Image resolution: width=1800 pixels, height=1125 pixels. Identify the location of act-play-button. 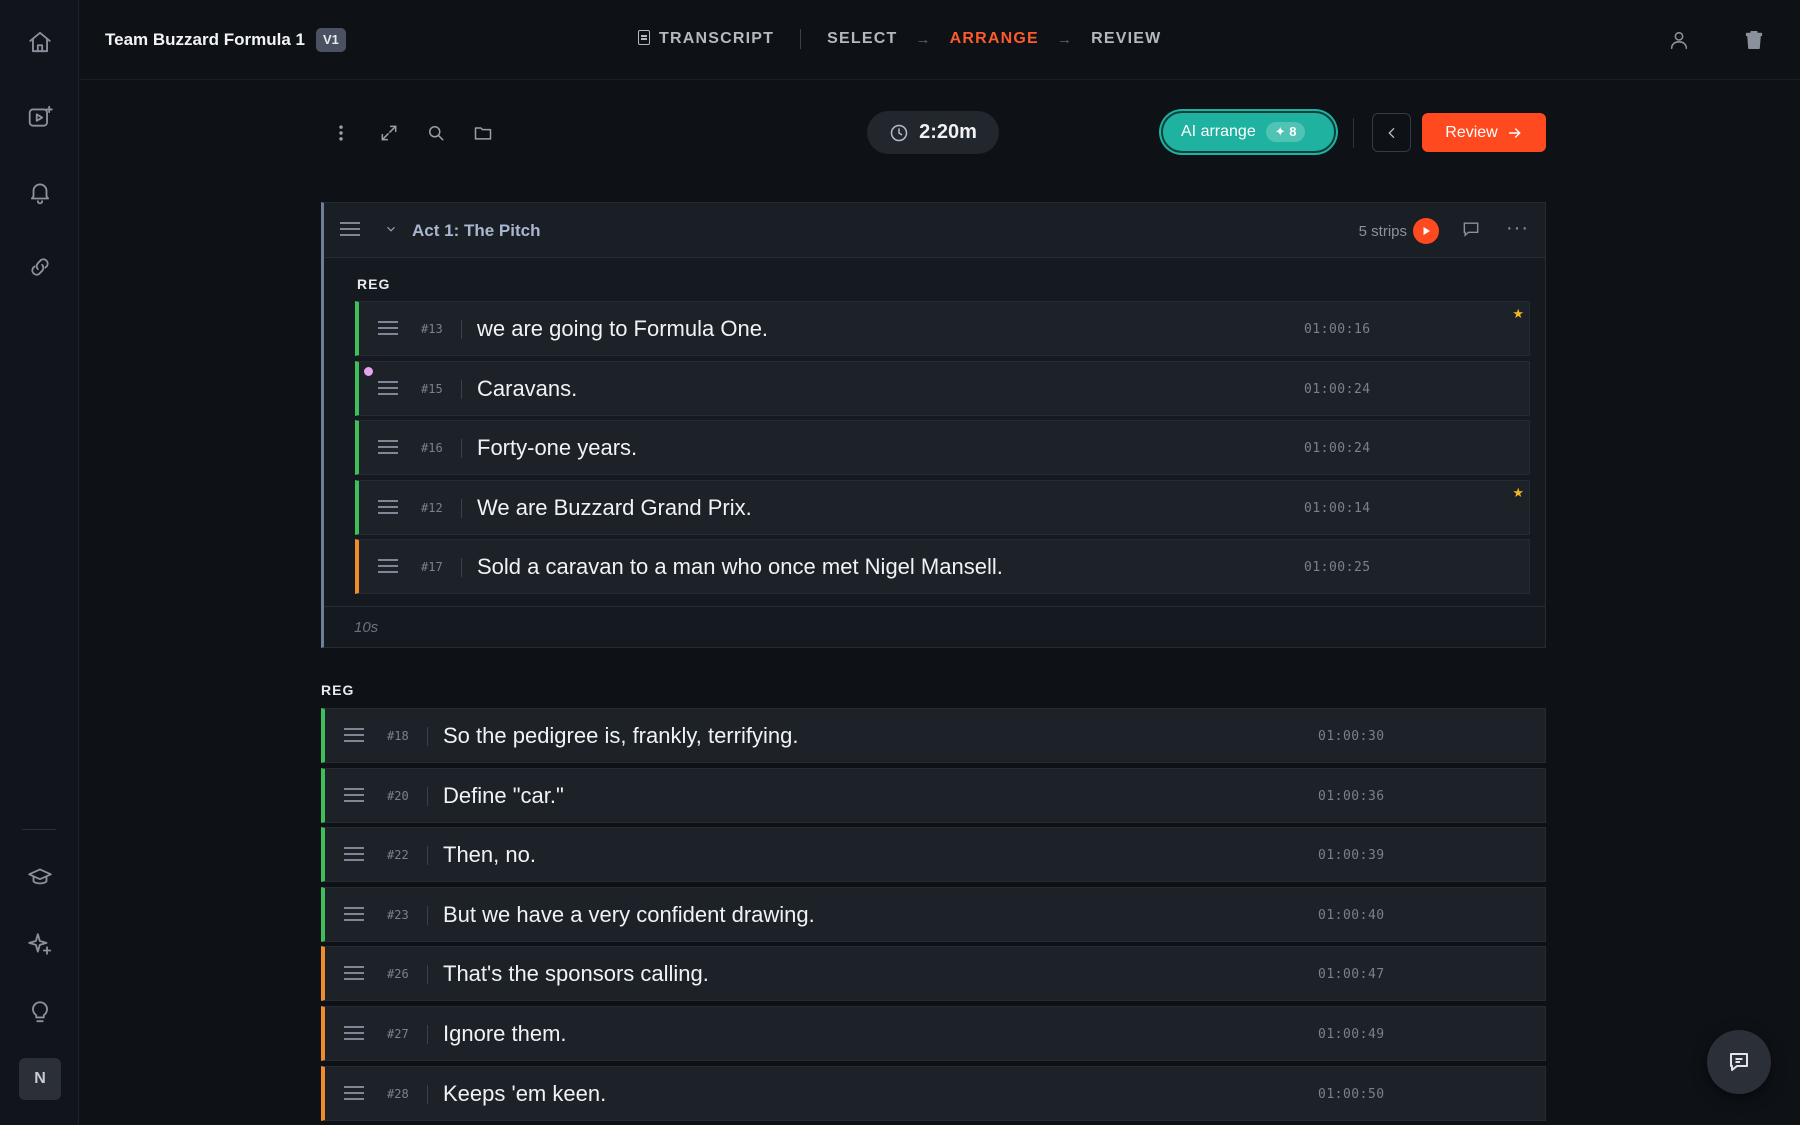
(1426, 231).